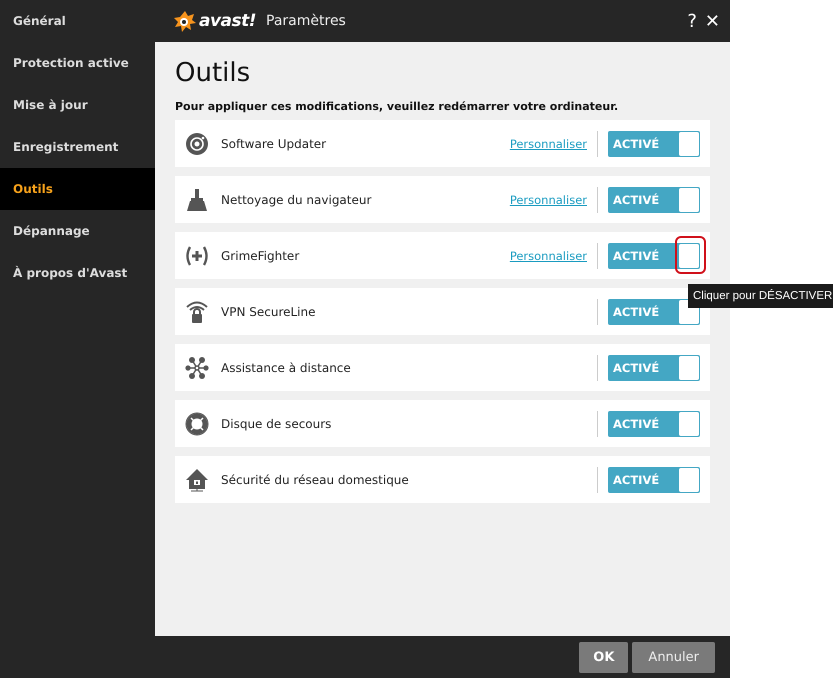 The image size is (833, 678). What do you see at coordinates (306, 21) in the screenshot?
I see `window-title: Paramètres` at bounding box center [306, 21].